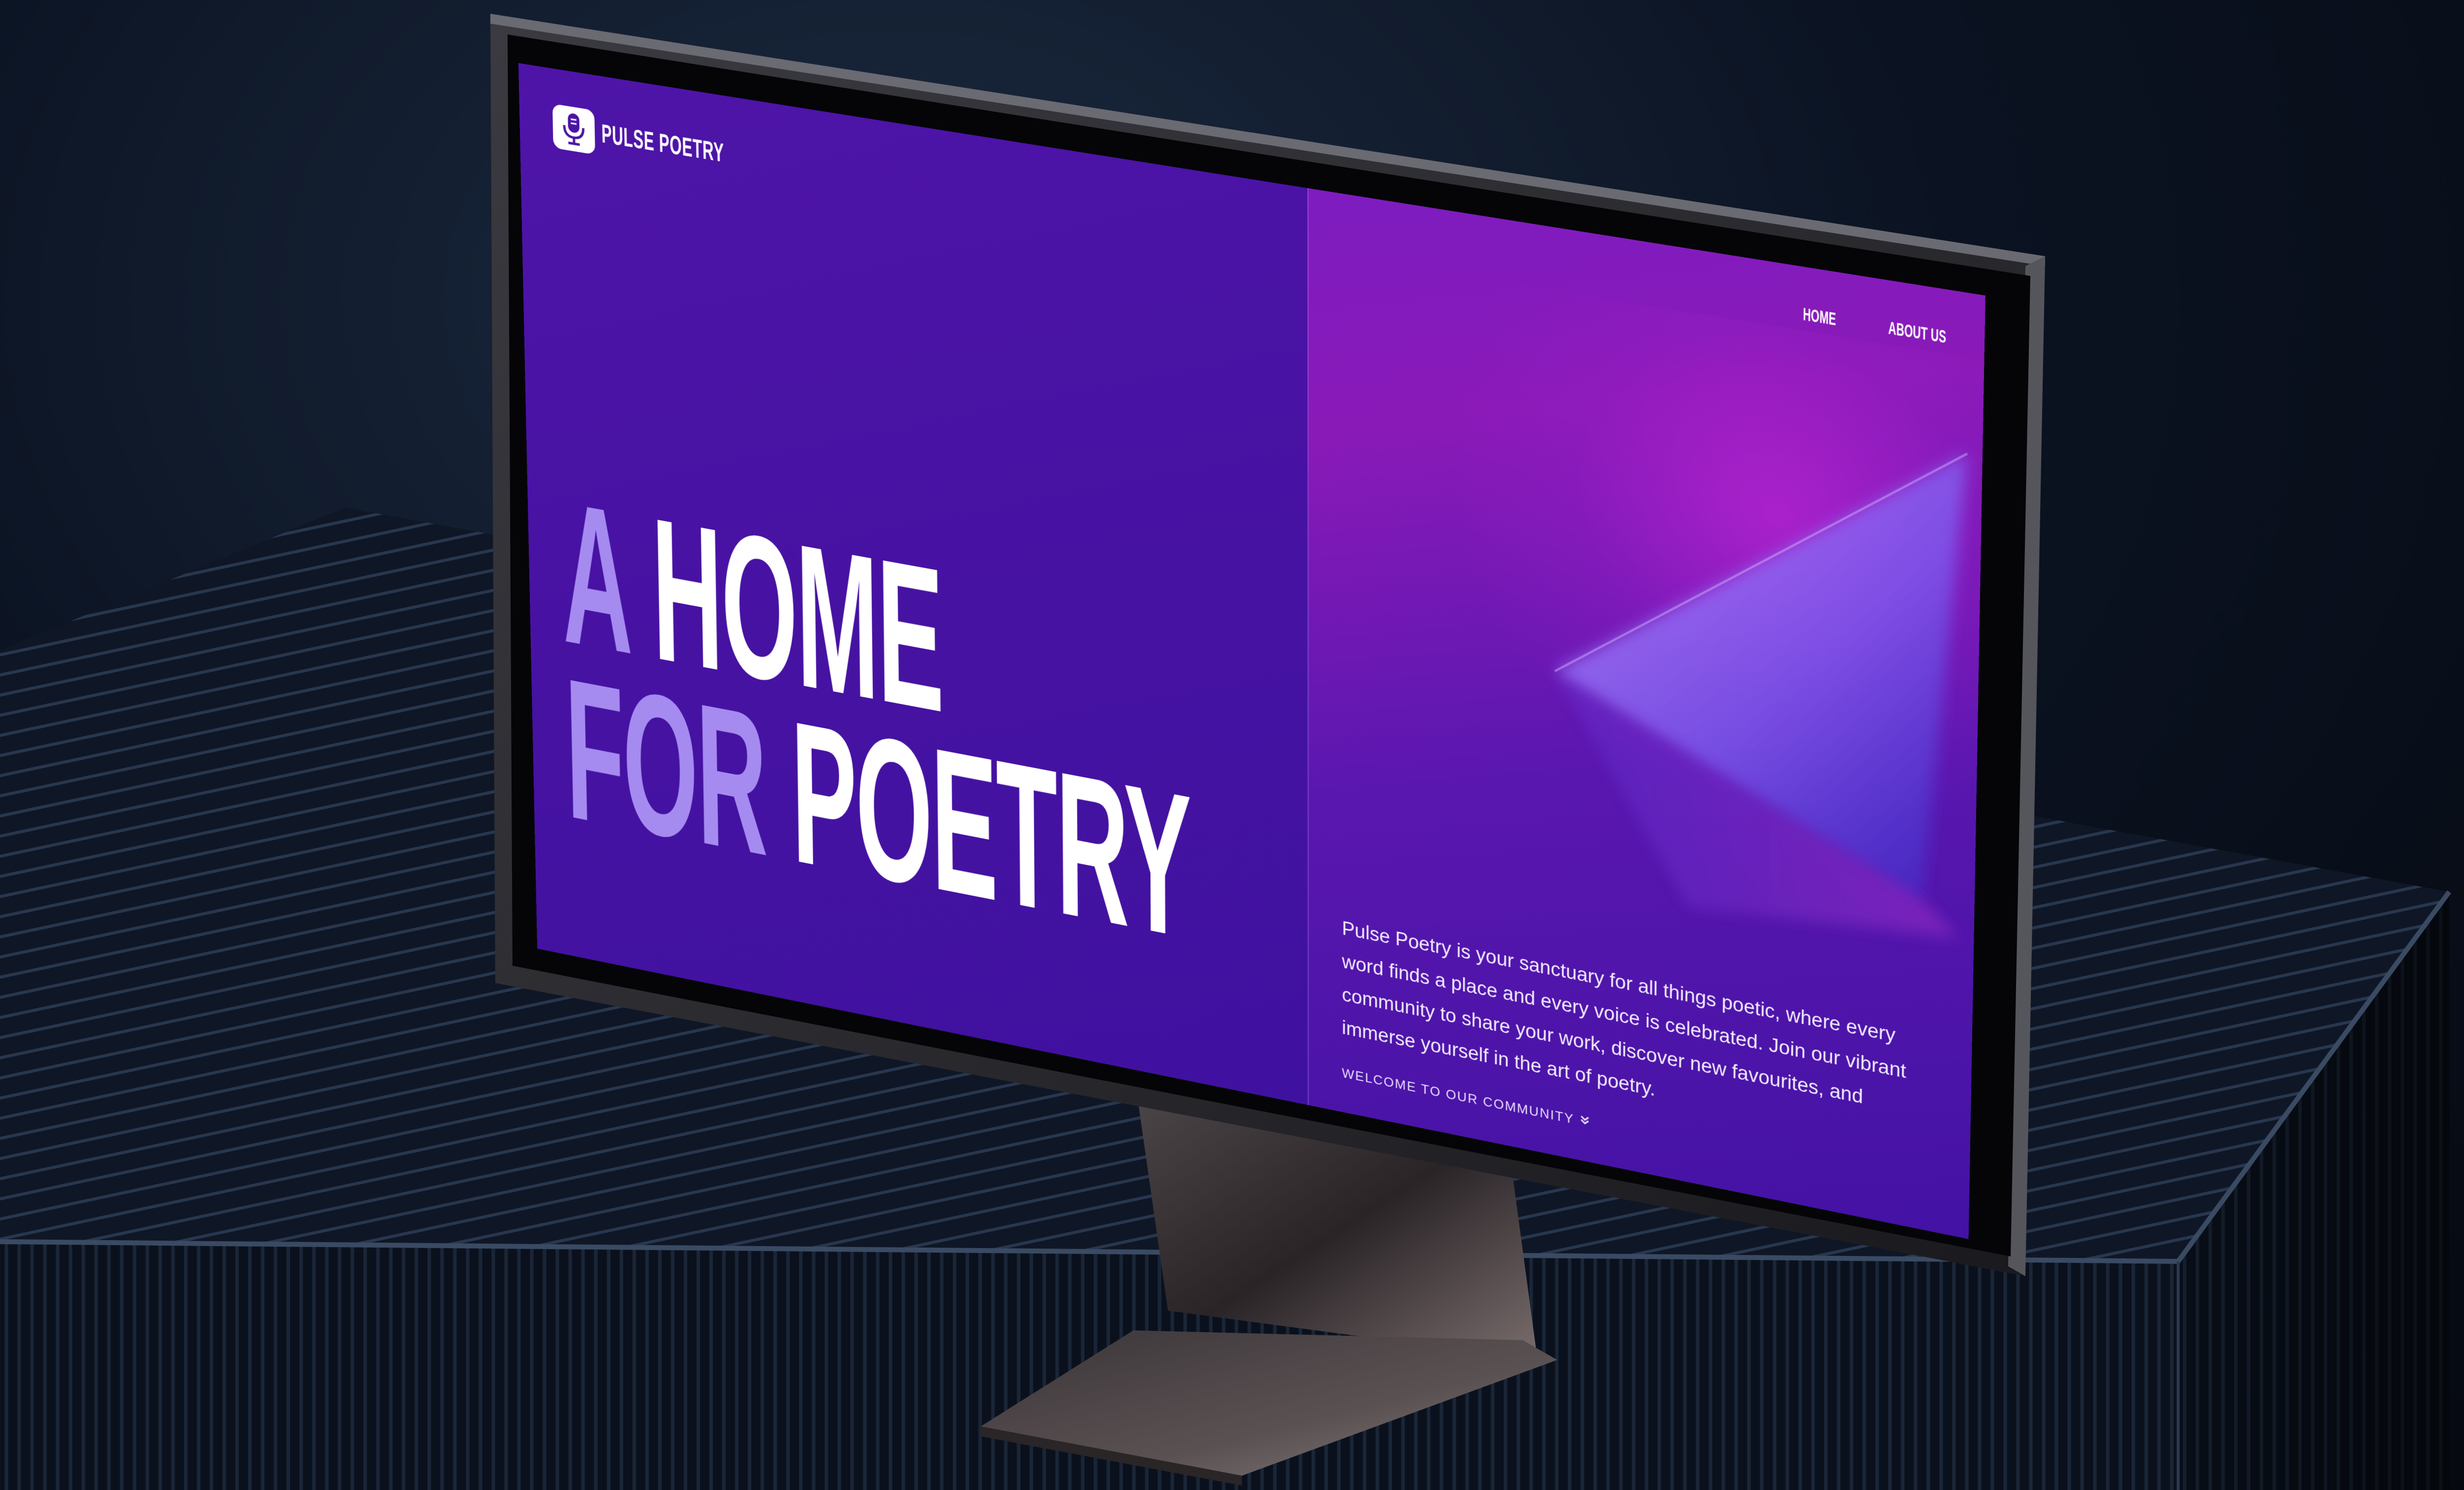 This screenshot has width=2464, height=1490. What do you see at coordinates (573, 129) in the screenshot?
I see `microphone-icon` at bounding box center [573, 129].